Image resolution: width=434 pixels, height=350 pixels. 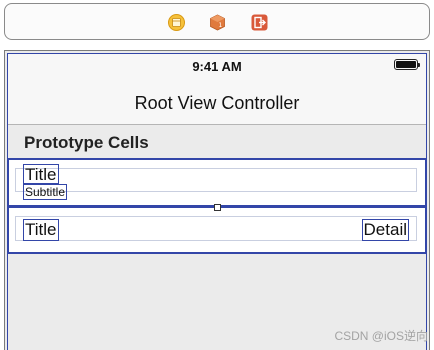 I want to click on table-cell-subtitle: Title Subtitle, so click(x=217, y=183).